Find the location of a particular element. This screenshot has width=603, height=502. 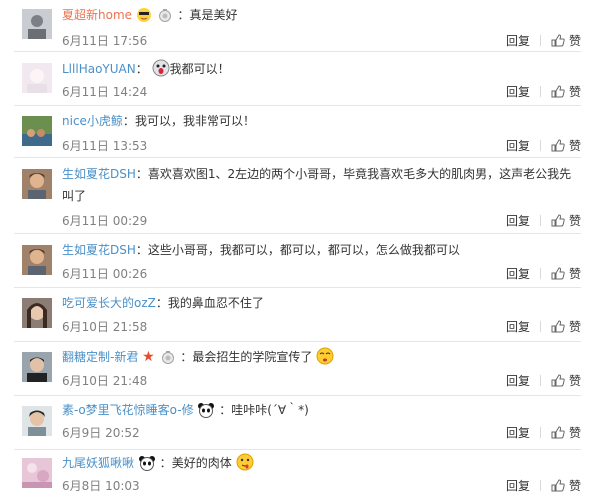

comment-text: 美好的肉体 is located at coordinates (201, 463).